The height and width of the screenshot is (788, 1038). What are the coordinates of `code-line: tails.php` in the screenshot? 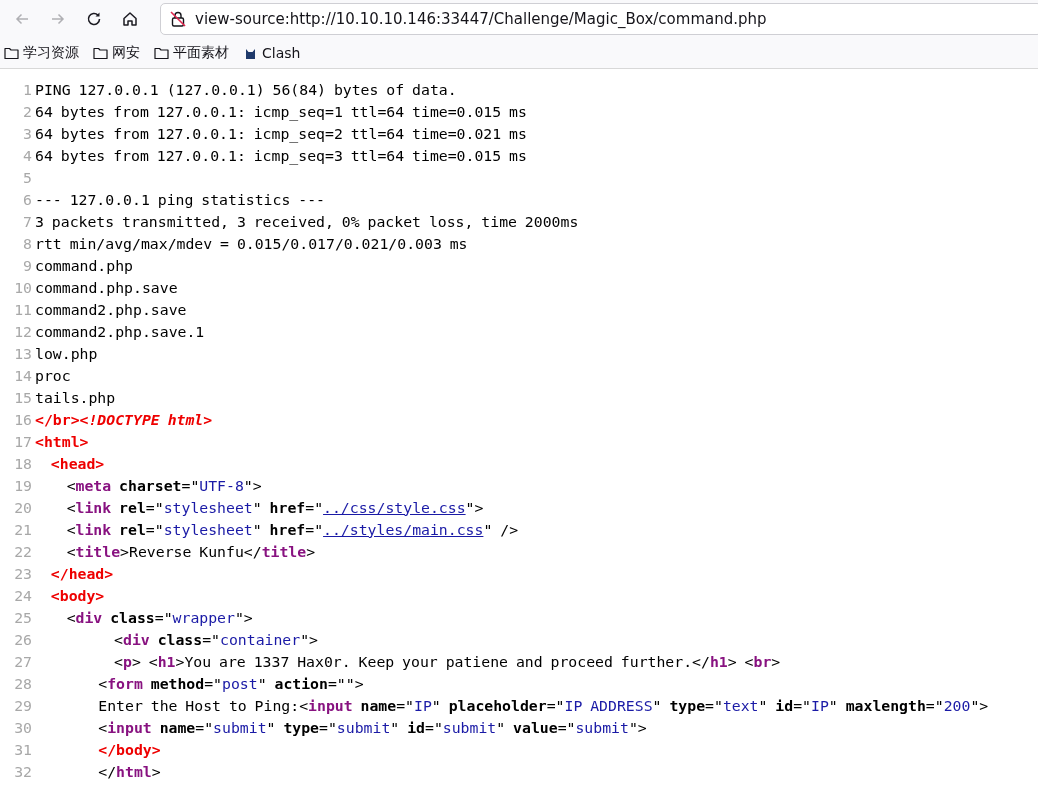 It's located at (75, 397).